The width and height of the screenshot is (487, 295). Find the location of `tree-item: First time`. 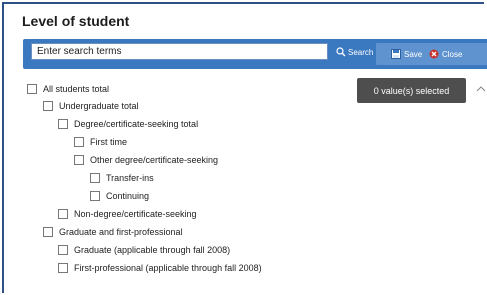

tree-item: First time is located at coordinates (100, 142).